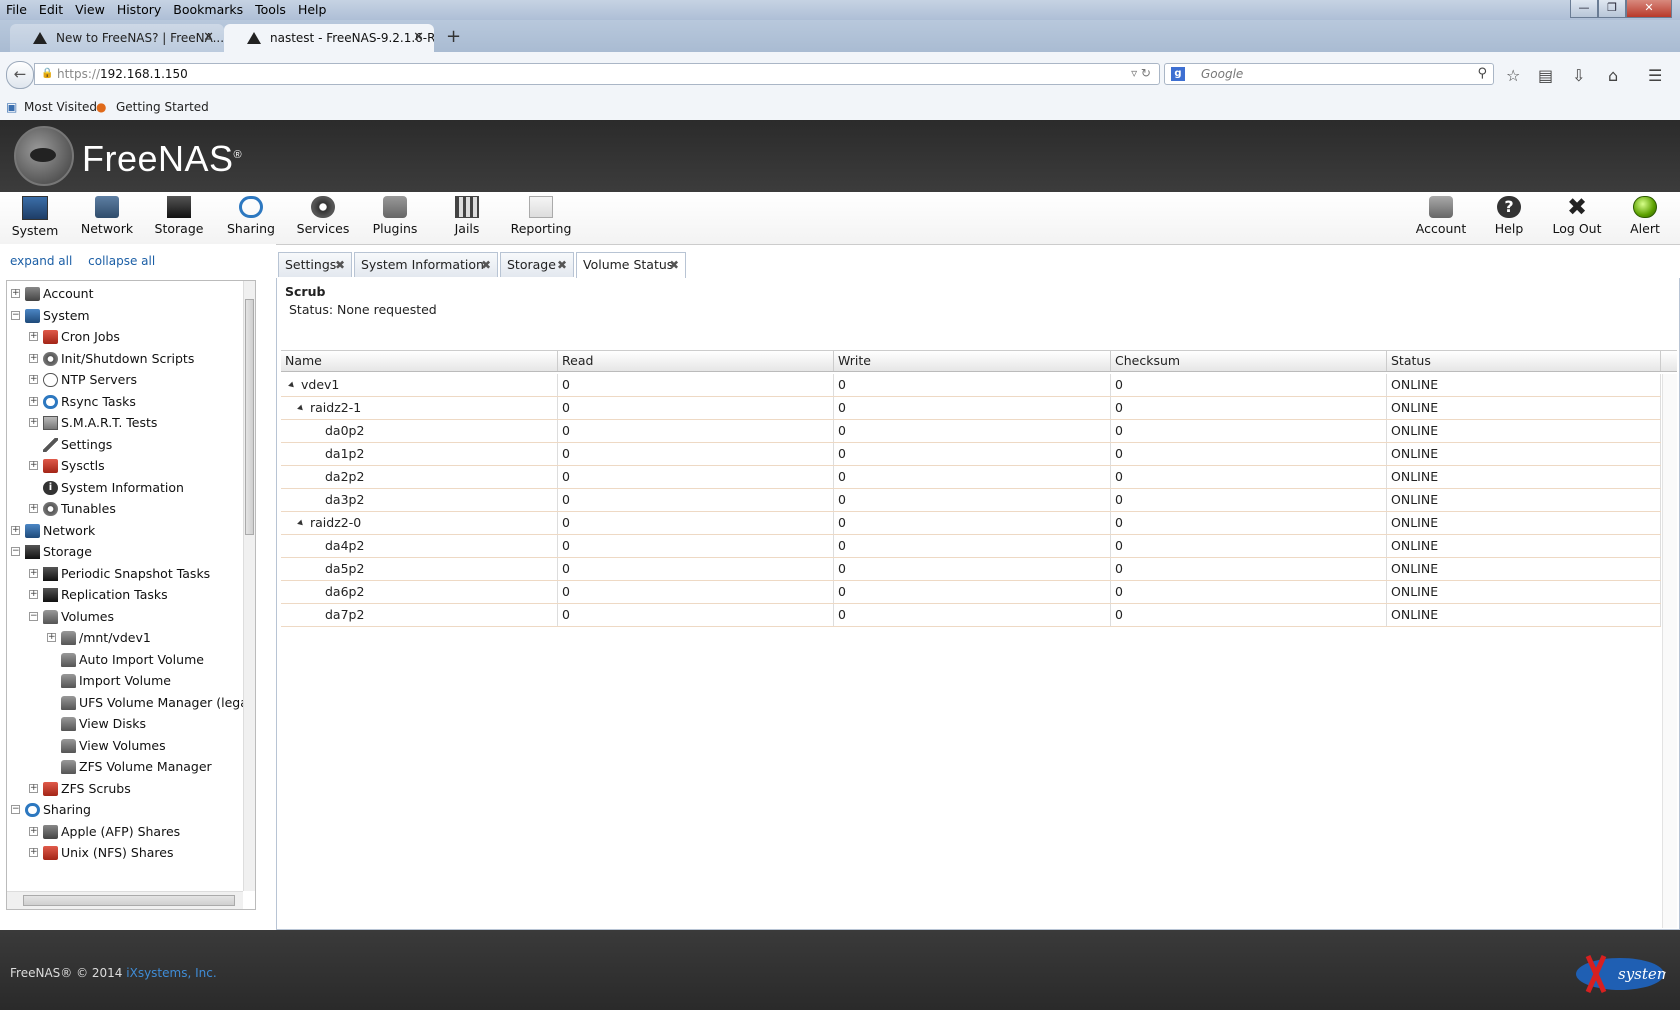 The height and width of the screenshot is (1010, 1680). Describe the element at coordinates (971, 569) in the screenshot. I see `table-row: da5p2 0 0 0 ONLINE` at that location.